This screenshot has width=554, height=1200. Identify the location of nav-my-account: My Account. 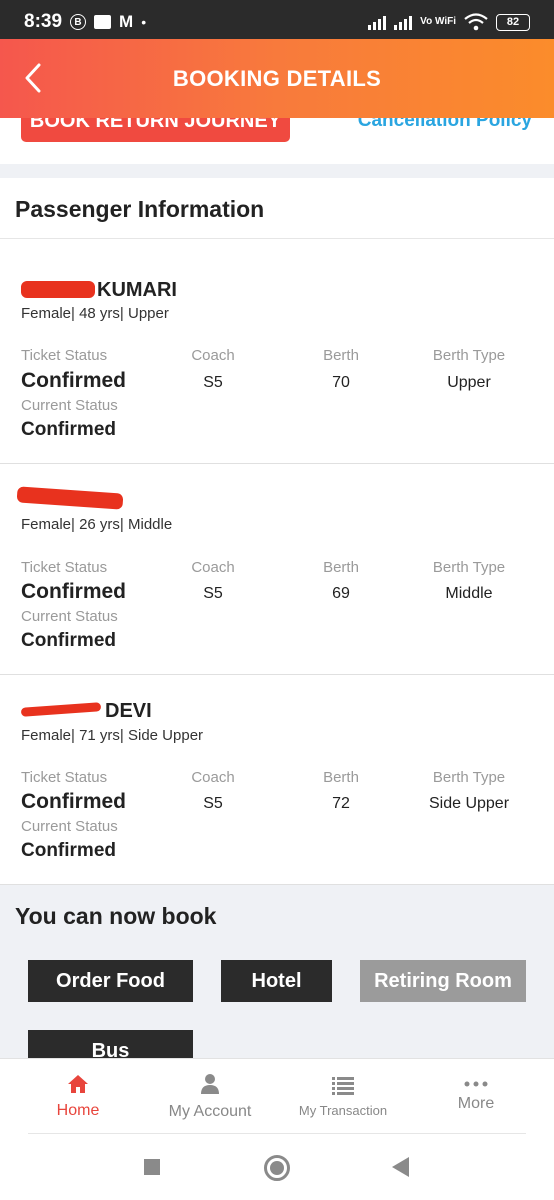
(210, 1097).